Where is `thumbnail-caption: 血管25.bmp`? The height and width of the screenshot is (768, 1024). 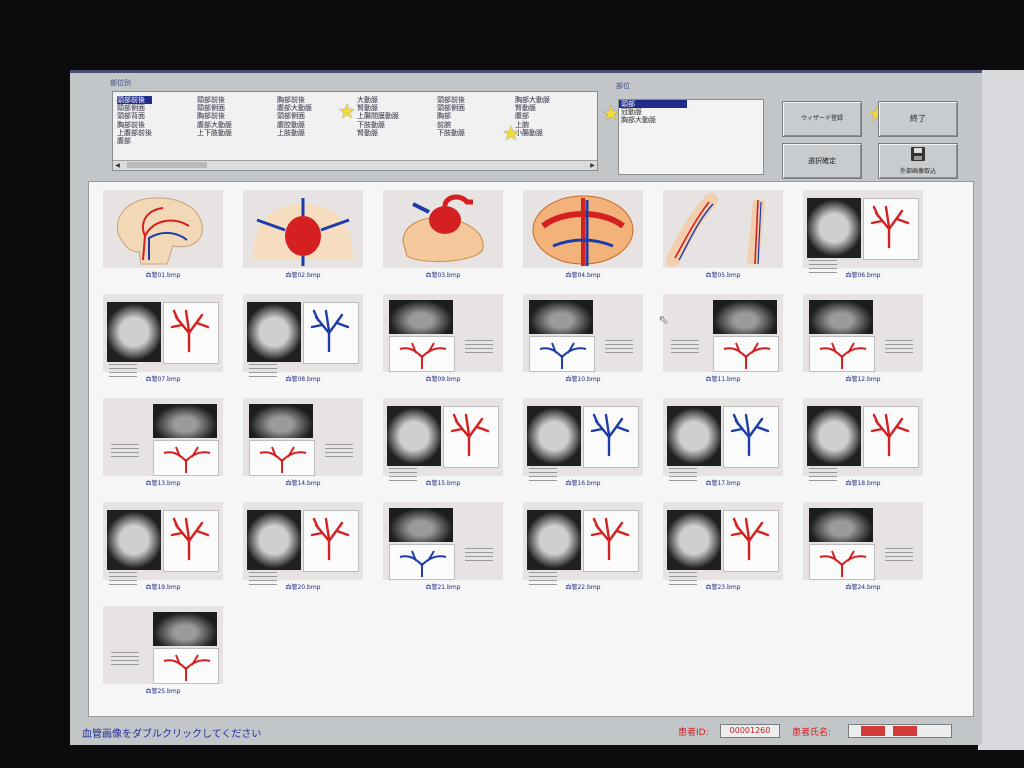
thumbnail-caption: 血管25.bmp is located at coordinates (163, 691).